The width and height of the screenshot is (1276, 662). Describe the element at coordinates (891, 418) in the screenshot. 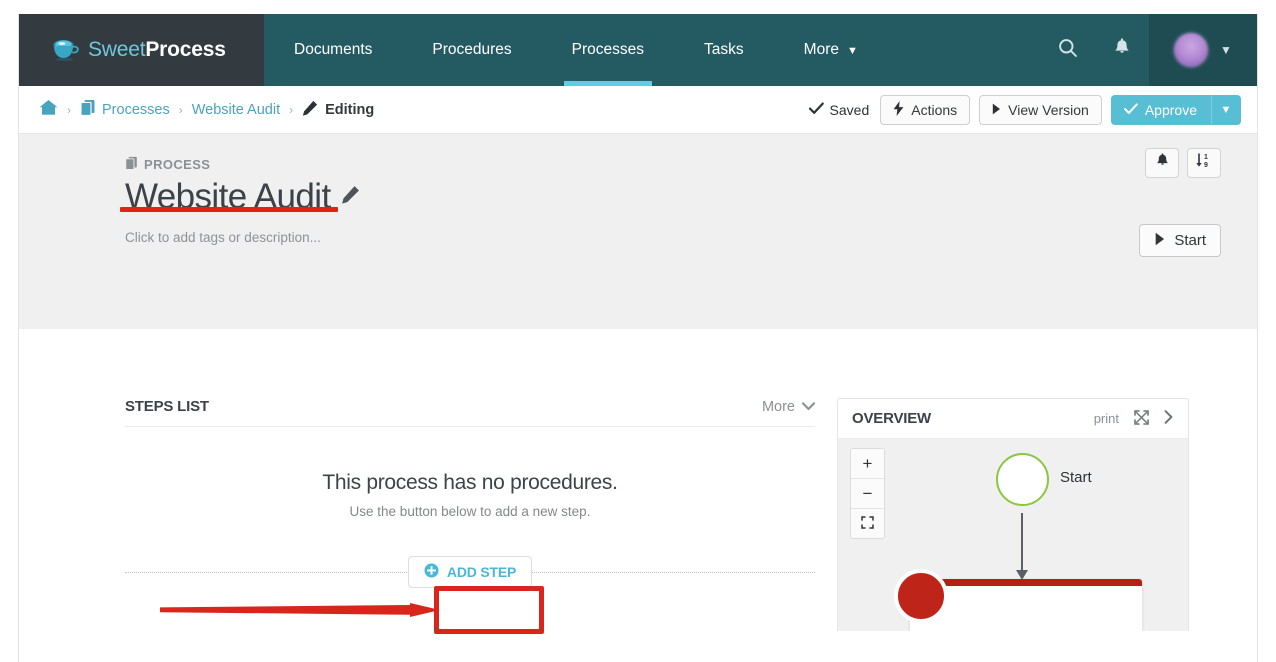

I see `overview-title: OVERVIEW` at that location.